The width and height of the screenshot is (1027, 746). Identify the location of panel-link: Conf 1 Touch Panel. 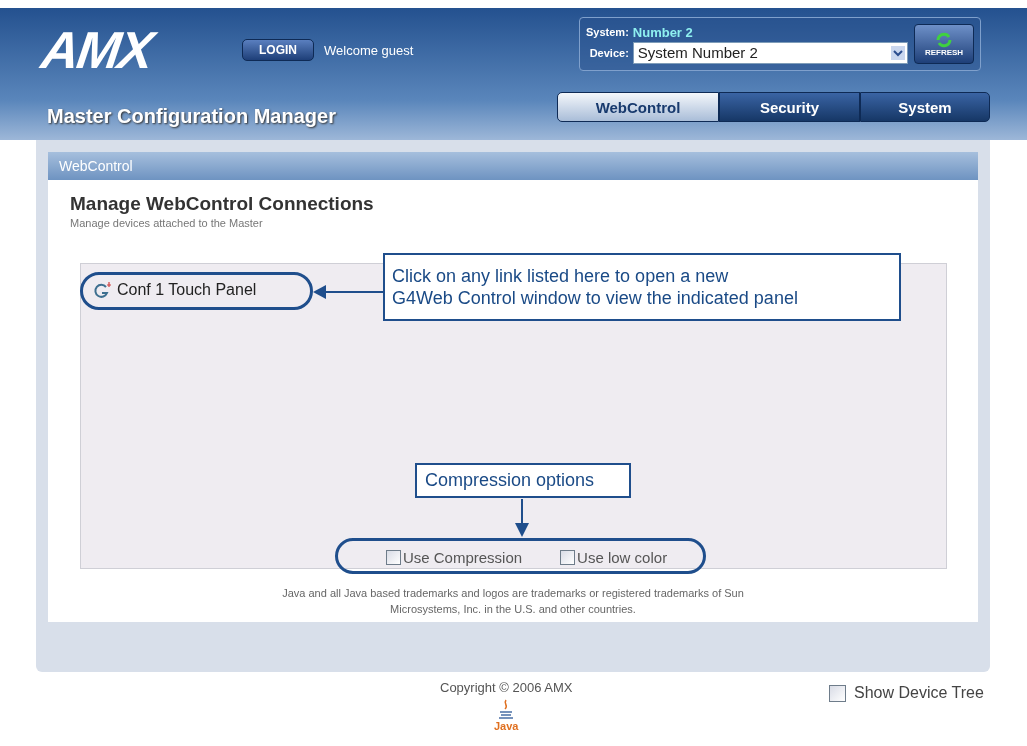
(175, 290).